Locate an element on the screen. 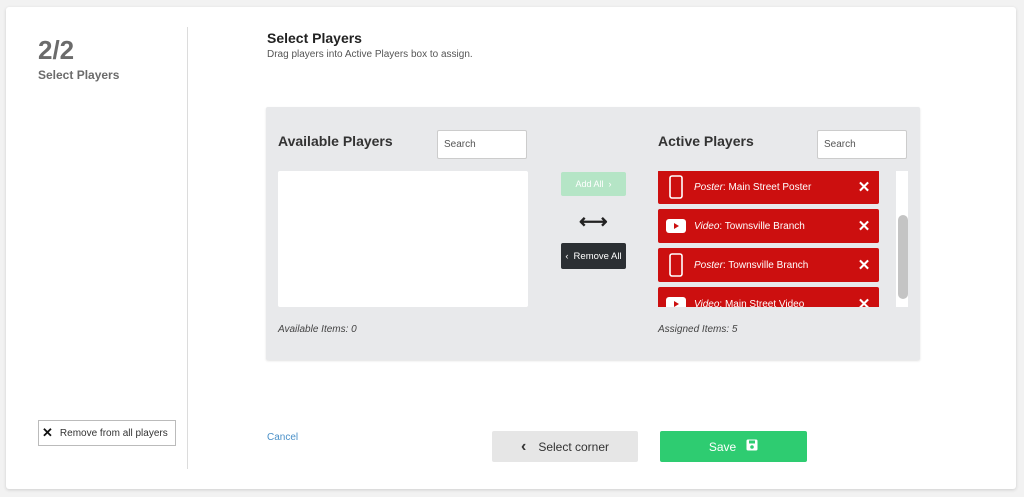  active-player-item: Poster: Main Street Poster ✕ is located at coordinates (768, 187).